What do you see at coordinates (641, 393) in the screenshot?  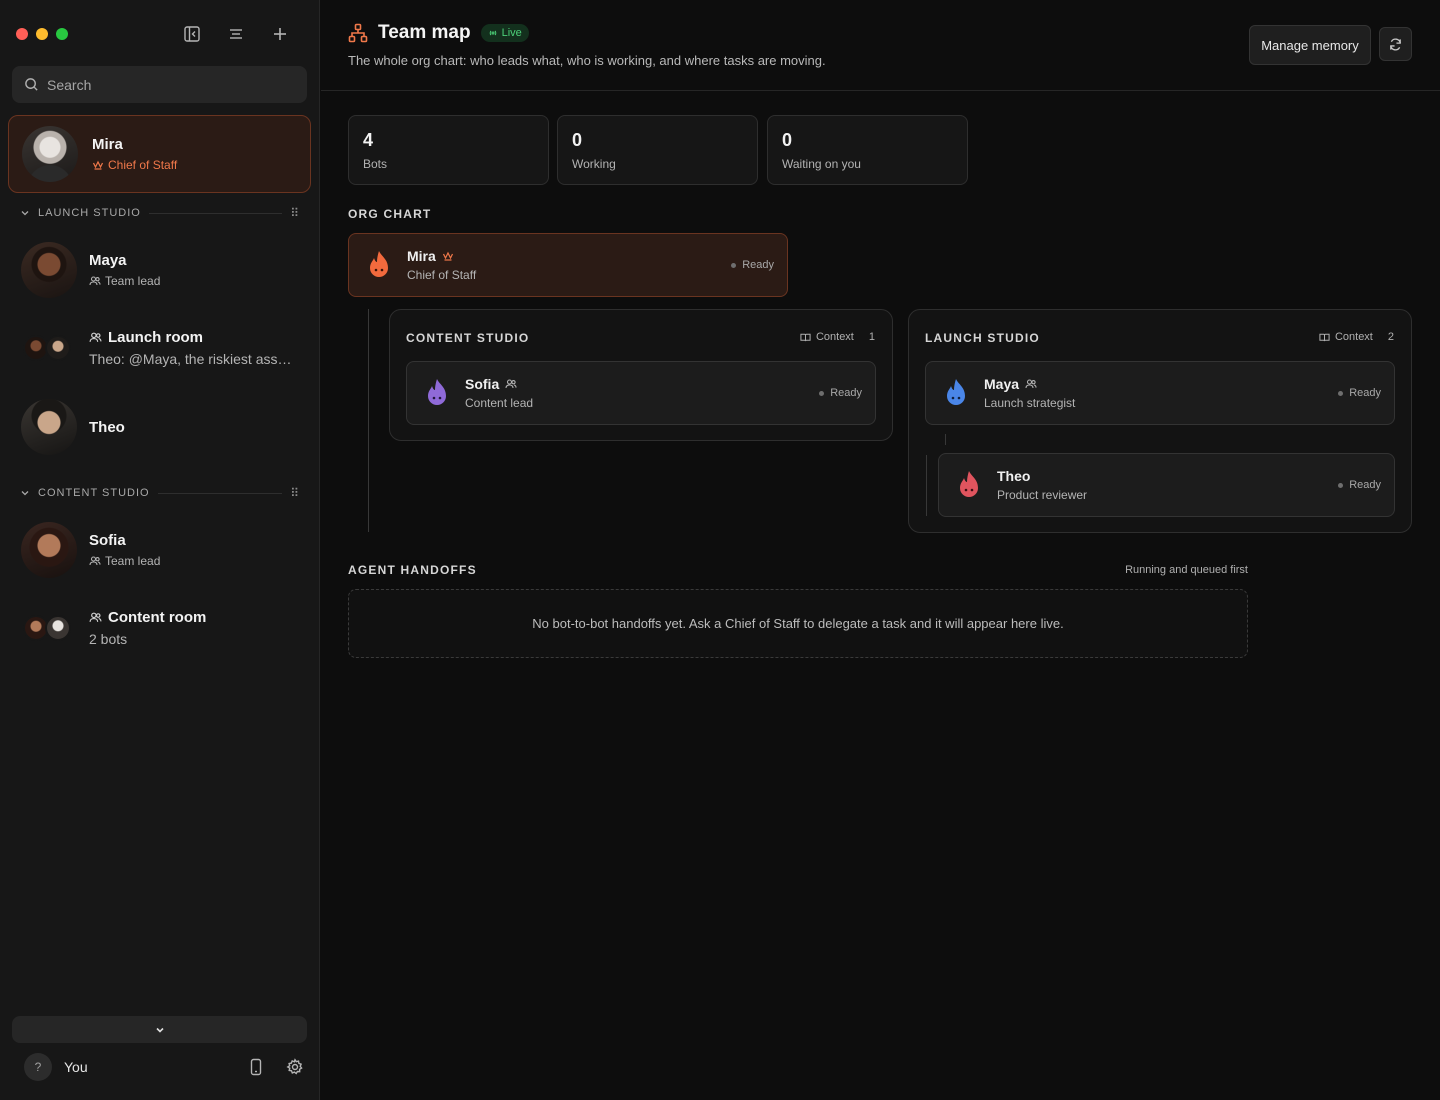 I see `agent-card-sofia: Sofia Content lead Ready` at bounding box center [641, 393].